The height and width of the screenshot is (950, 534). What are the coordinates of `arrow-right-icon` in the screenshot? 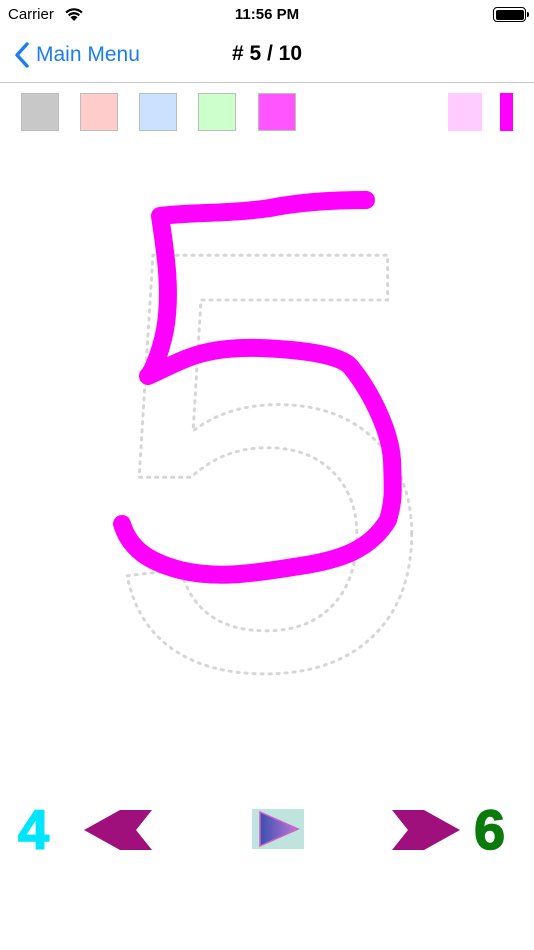 It's located at (426, 830).